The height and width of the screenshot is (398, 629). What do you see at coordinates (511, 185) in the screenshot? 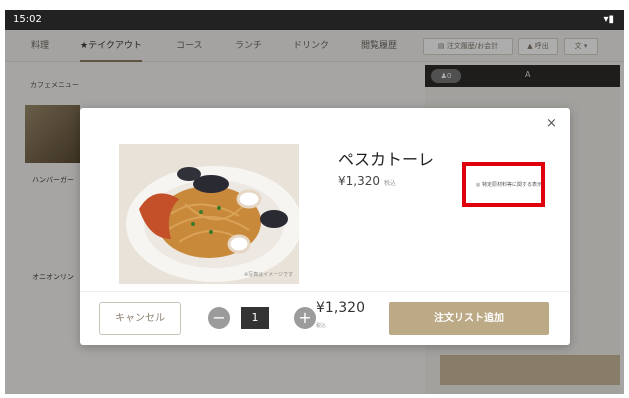
I see `allergen-info-label: 特定原材料等に関する表示` at bounding box center [511, 185].